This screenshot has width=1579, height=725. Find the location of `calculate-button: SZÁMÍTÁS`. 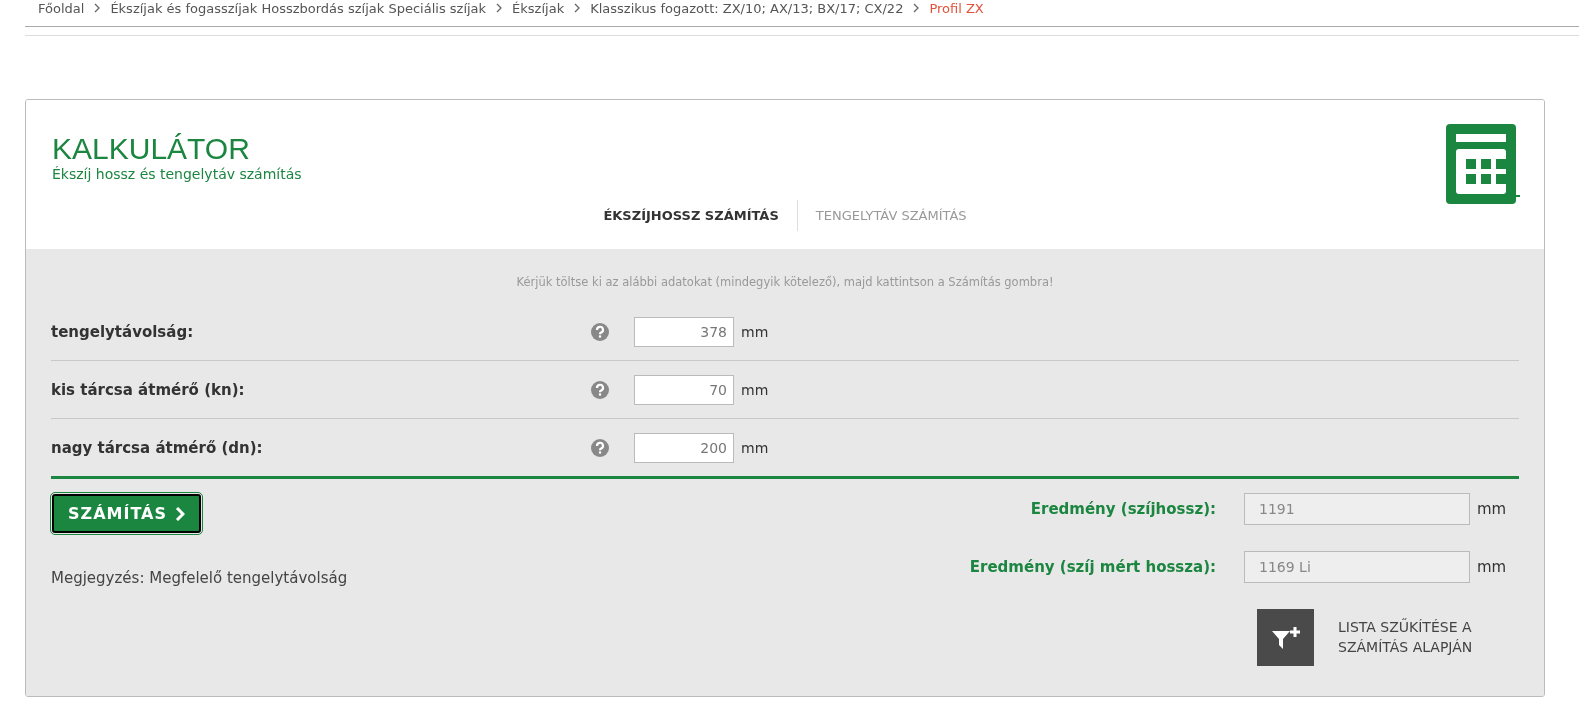

calculate-button: SZÁMÍTÁS is located at coordinates (126, 513).